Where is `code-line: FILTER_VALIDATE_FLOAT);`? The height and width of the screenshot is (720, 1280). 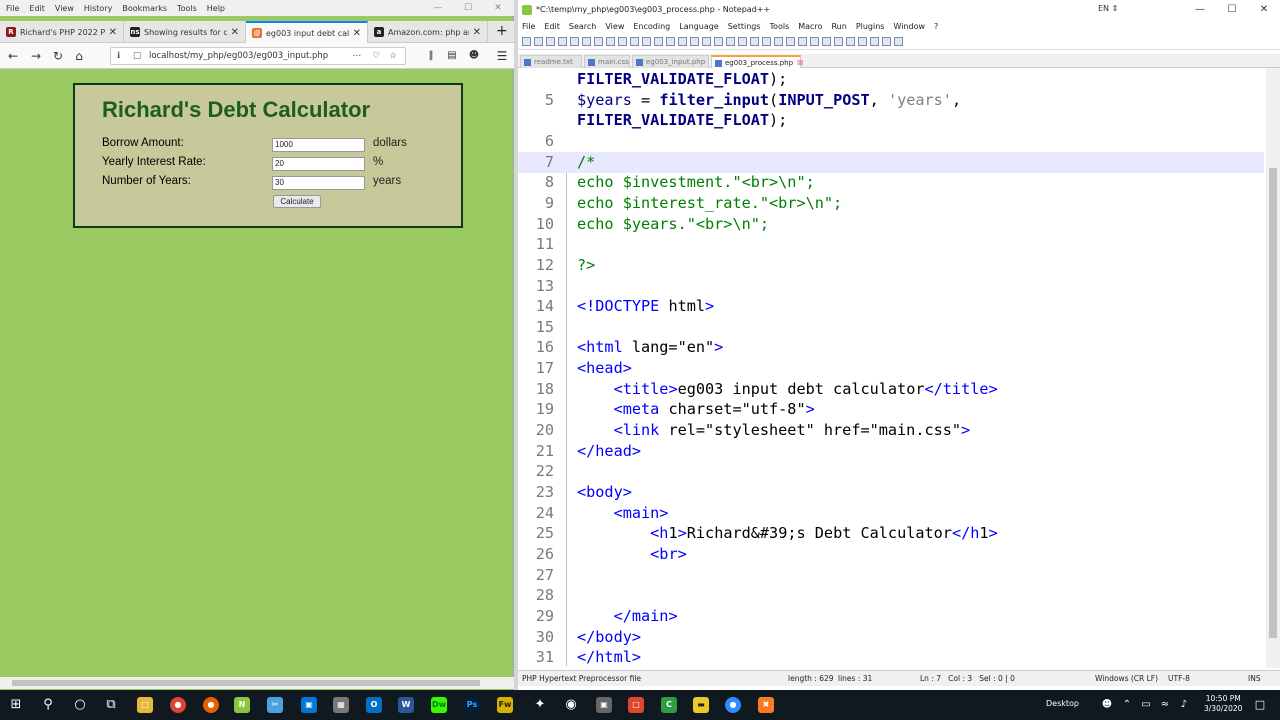
code-line: FILTER_VALIDATE_FLOAT); is located at coordinates (891, 79).